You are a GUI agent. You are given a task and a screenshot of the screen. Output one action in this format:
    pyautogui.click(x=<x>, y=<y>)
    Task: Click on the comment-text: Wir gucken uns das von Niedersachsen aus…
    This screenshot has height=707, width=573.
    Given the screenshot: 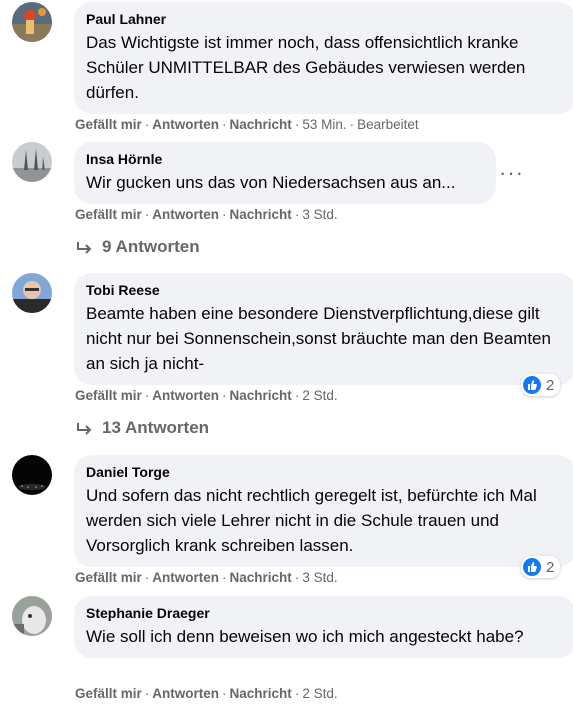 What is the action you would take?
    pyautogui.click(x=271, y=182)
    